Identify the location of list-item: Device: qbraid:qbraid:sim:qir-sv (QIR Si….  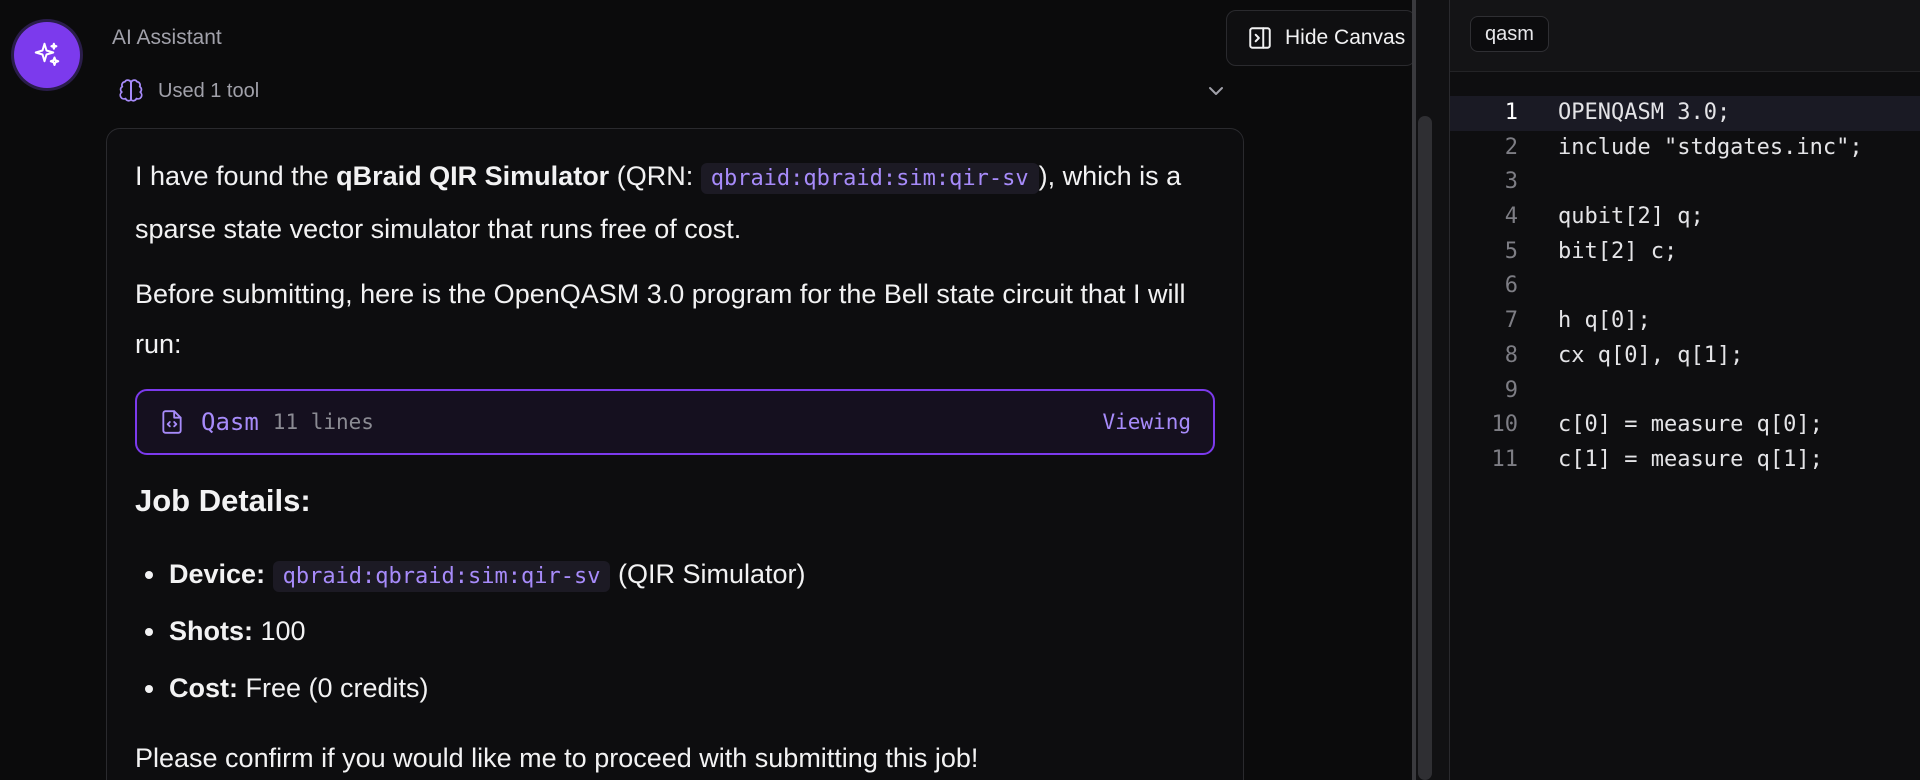
(680, 577).